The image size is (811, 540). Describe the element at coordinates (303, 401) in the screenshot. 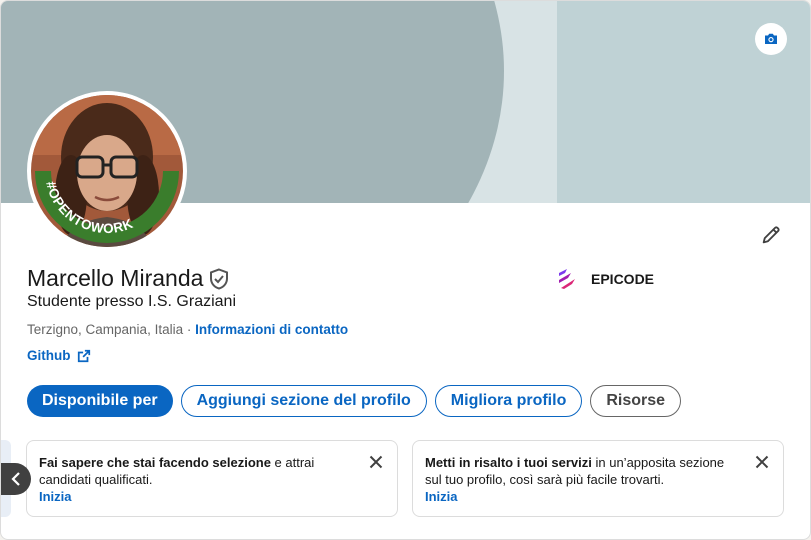

I see `add-profile-section-button: Aggiungi sezione del profilo` at that location.